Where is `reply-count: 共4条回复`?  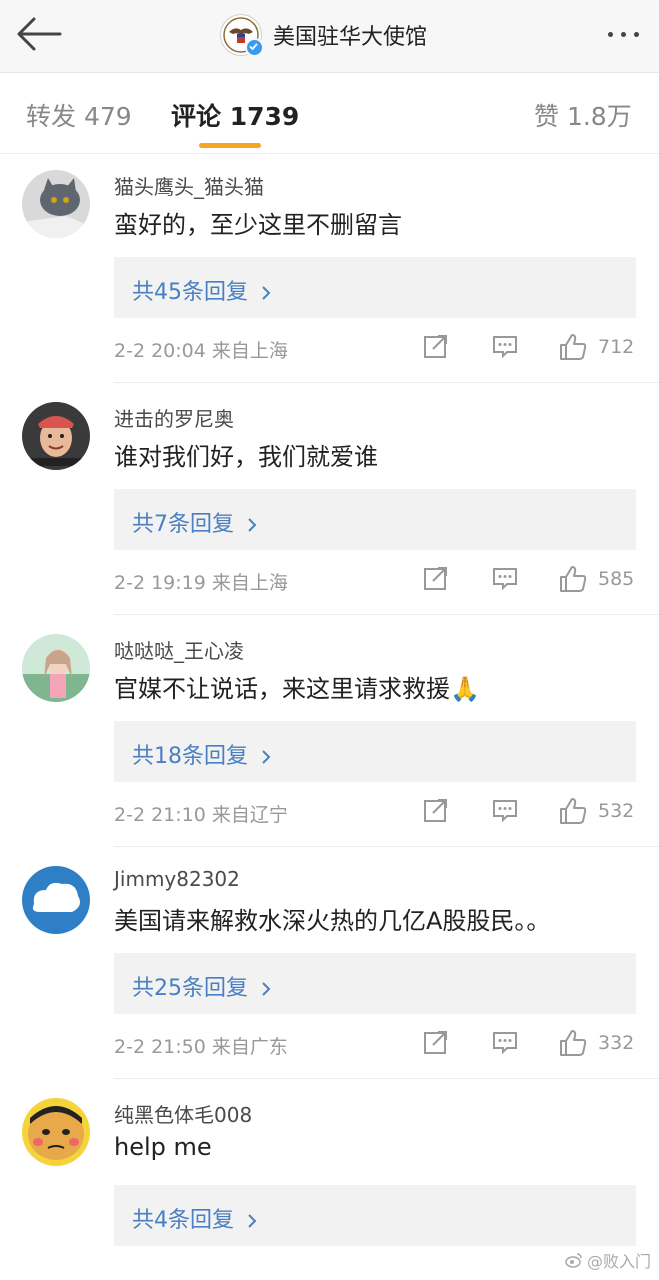 reply-count: 共4条回复 is located at coordinates (194, 1218).